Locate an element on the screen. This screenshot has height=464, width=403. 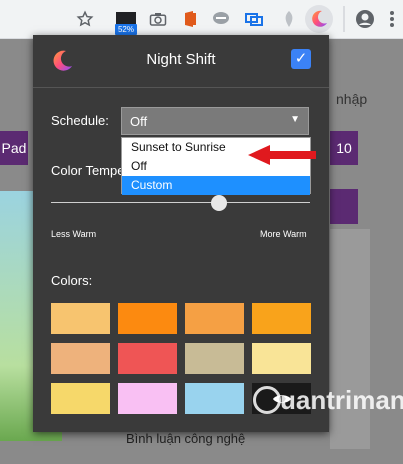
popup-title: Night Shift is located at coordinates (181, 59).